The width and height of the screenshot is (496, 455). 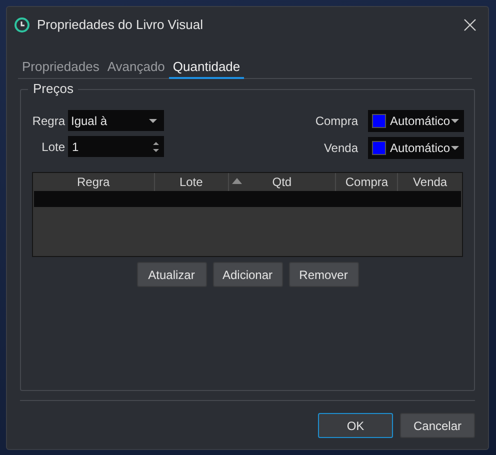 What do you see at coordinates (93, 182) in the screenshot?
I see `column-header: Regra` at bounding box center [93, 182].